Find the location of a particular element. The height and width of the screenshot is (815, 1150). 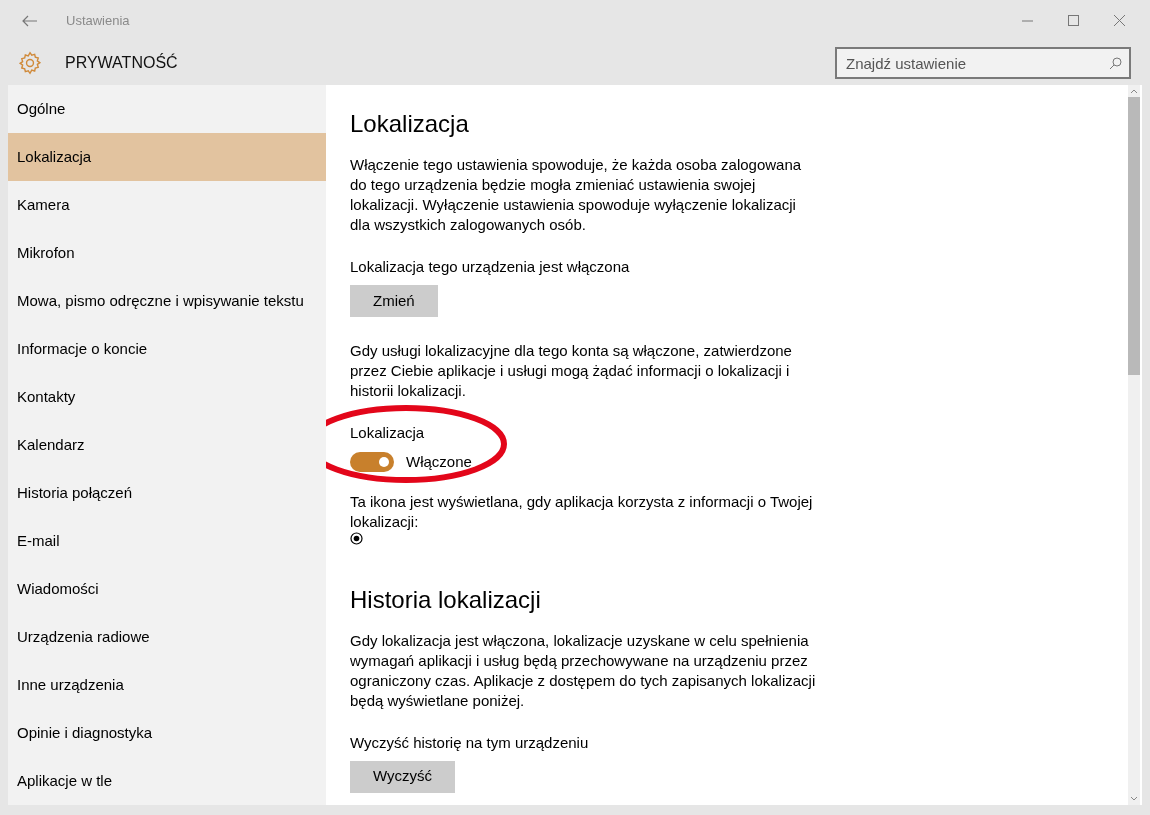

sidebar-item: Kalendarz is located at coordinates (167, 445).